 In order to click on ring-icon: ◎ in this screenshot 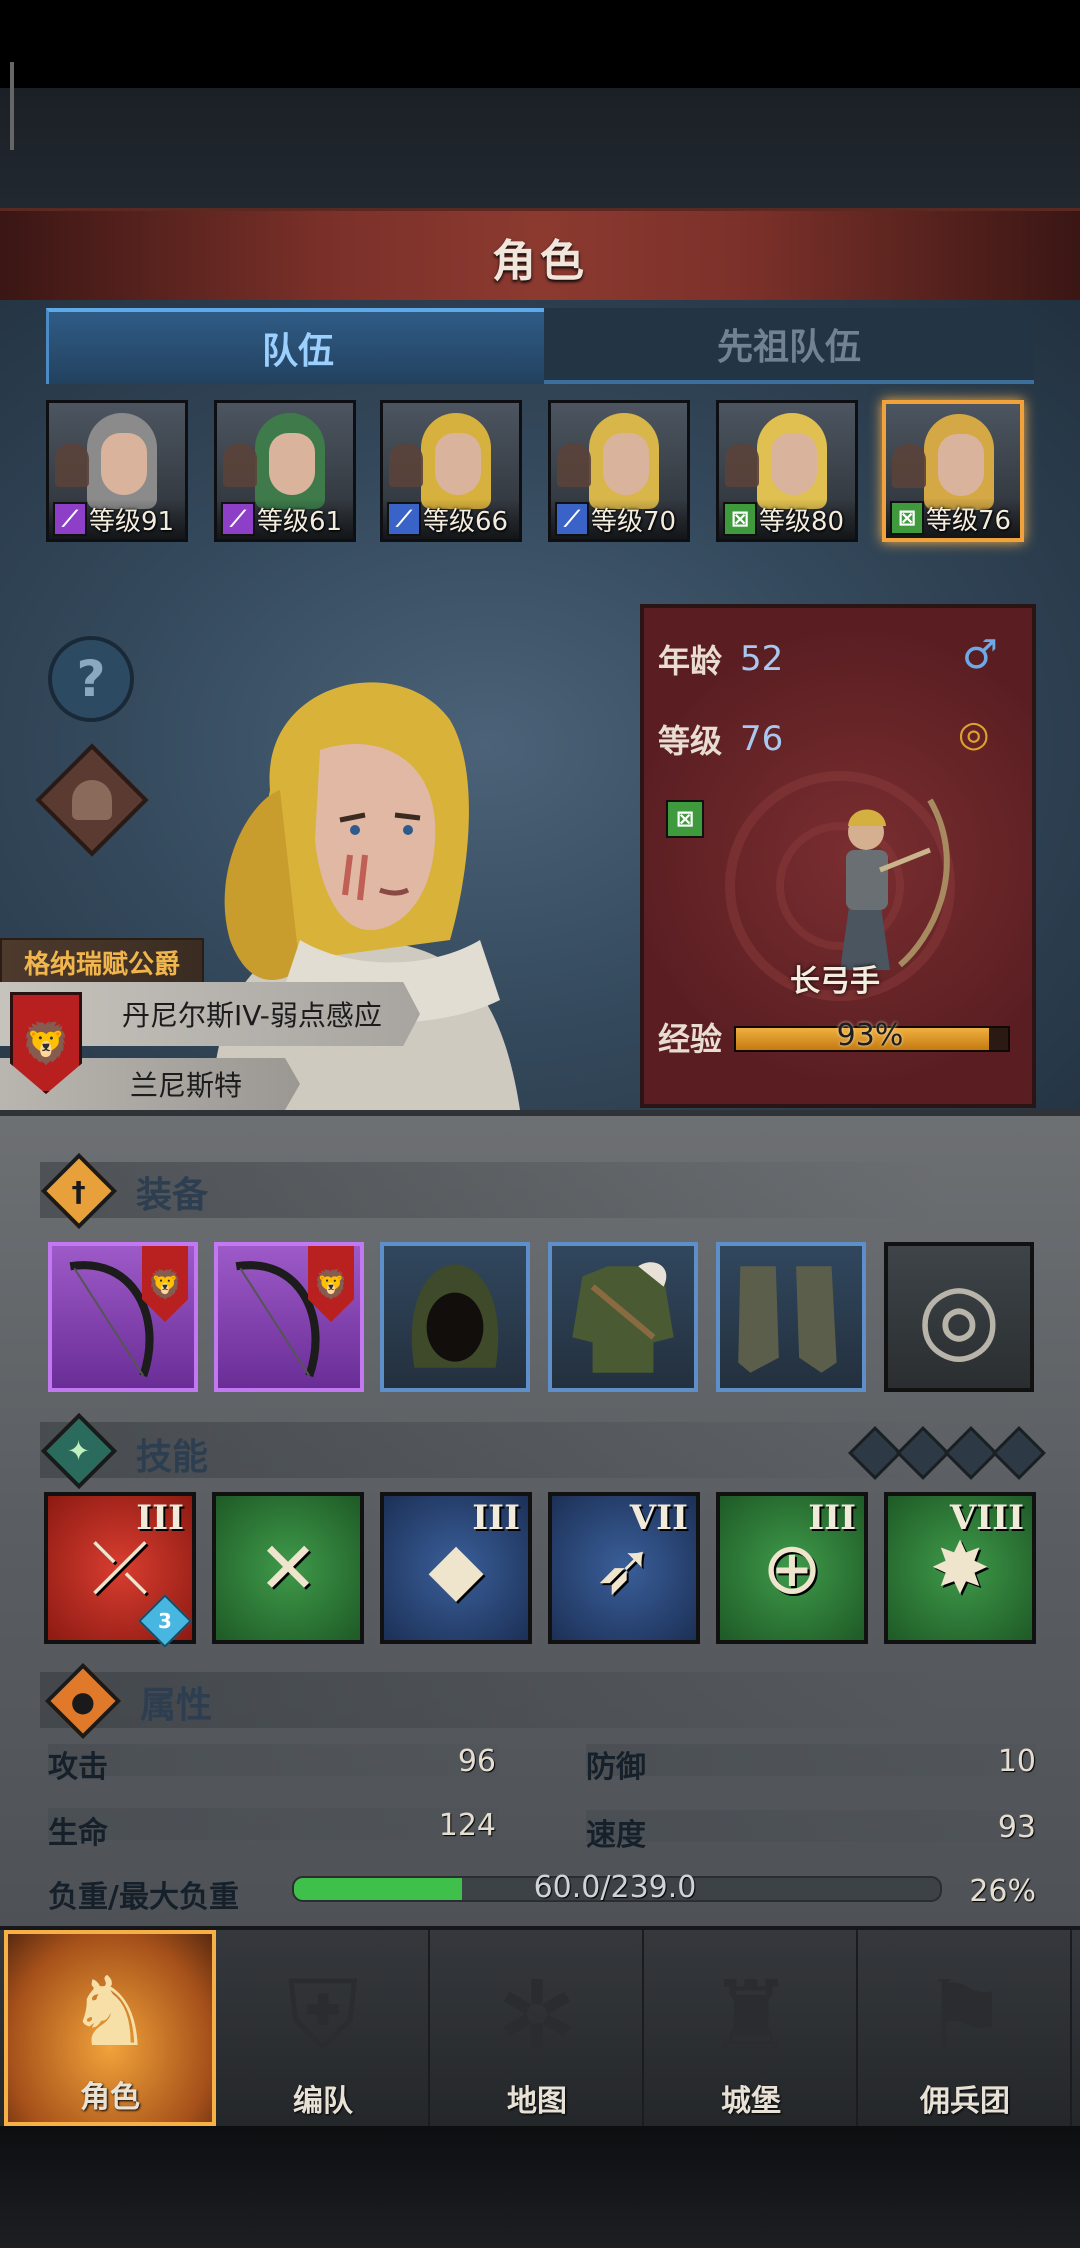, I will do `click(959, 1317)`.